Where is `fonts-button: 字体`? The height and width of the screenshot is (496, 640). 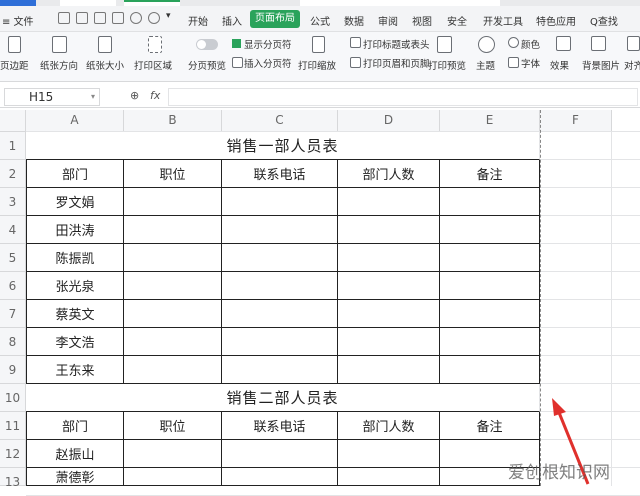 fonts-button: 字体 is located at coordinates (530, 63).